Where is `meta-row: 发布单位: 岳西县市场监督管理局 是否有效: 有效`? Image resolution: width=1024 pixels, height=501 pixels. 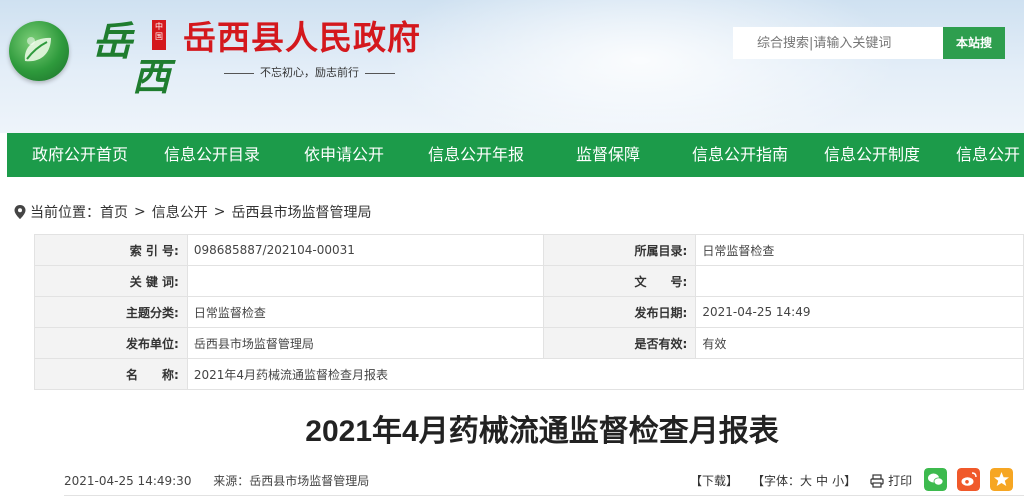
meta-row: 发布单位: 岳西县市场监督管理局 是否有效: 有效 is located at coordinates (529, 343).